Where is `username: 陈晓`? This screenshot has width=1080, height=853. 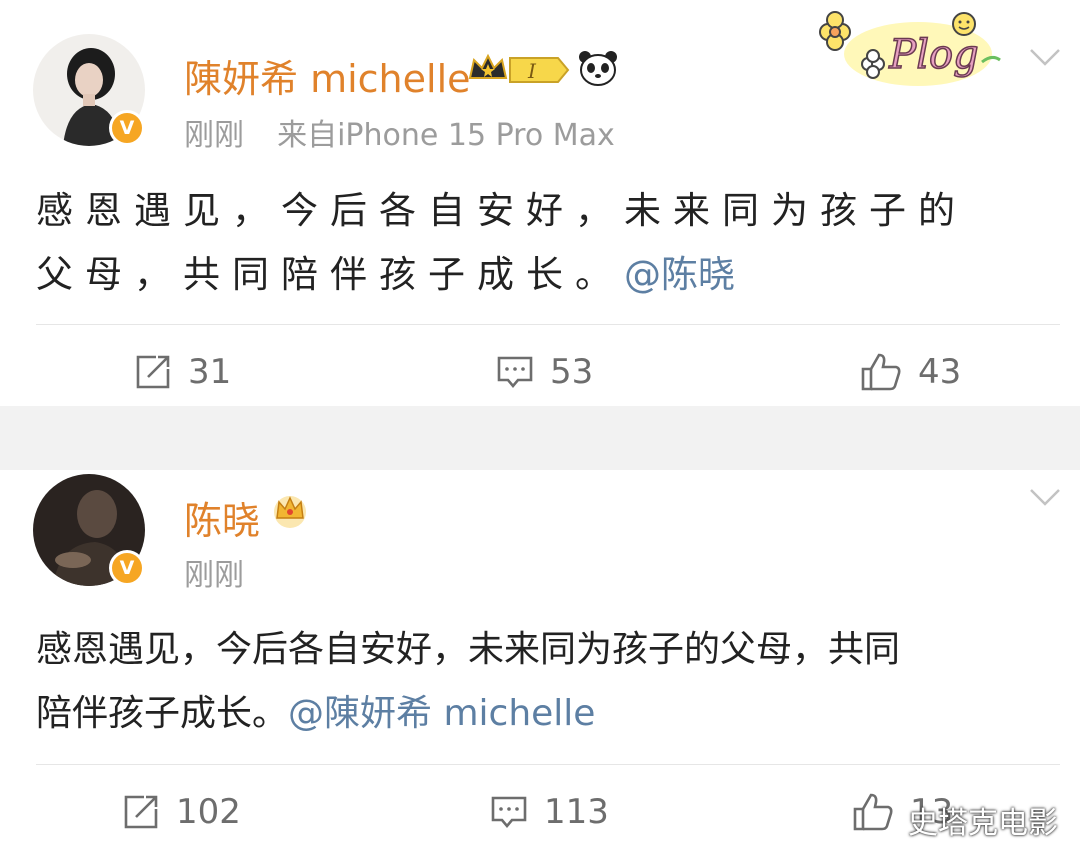
username: 陈晓 is located at coordinates (222, 517).